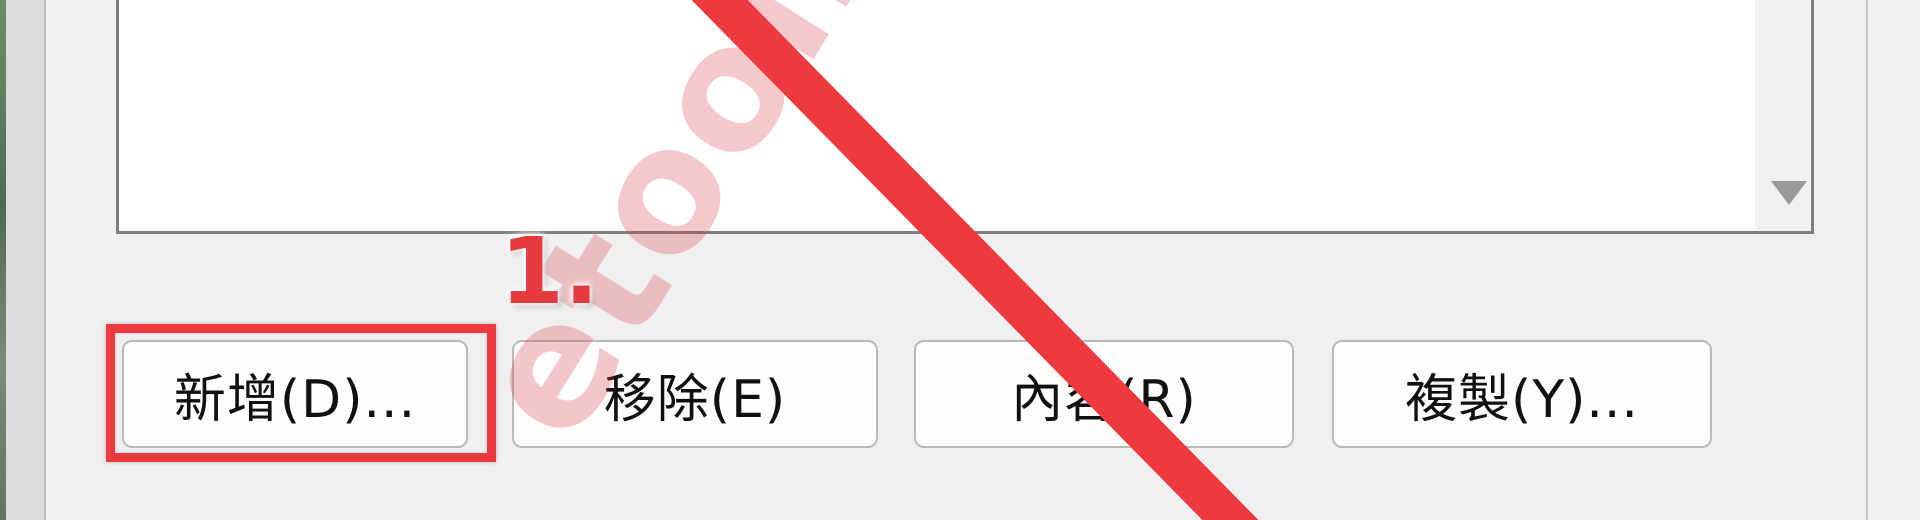 This screenshot has height=520, width=1920. Describe the element at coordinates (1789, 193) in the screenshot. I see `scroll-down-arrow-icon` at that location.